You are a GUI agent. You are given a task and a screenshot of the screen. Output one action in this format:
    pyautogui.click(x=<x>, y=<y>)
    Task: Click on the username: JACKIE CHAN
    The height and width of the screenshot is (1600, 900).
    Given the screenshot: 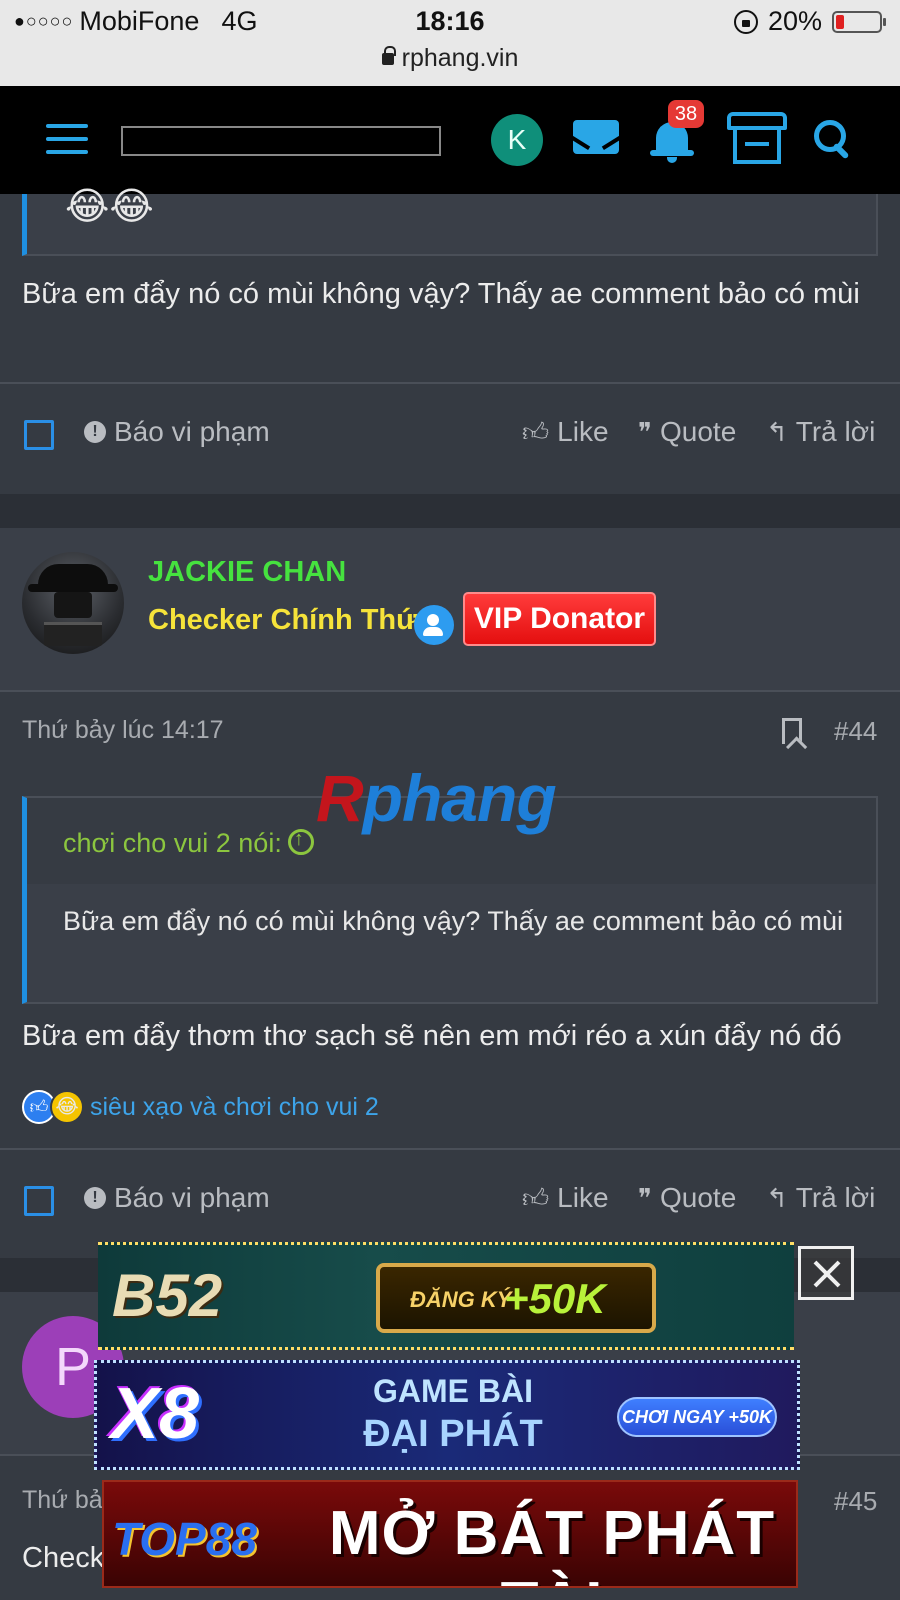 What is the action you would take?
    pyautogui.click(x=247, y=572)
    